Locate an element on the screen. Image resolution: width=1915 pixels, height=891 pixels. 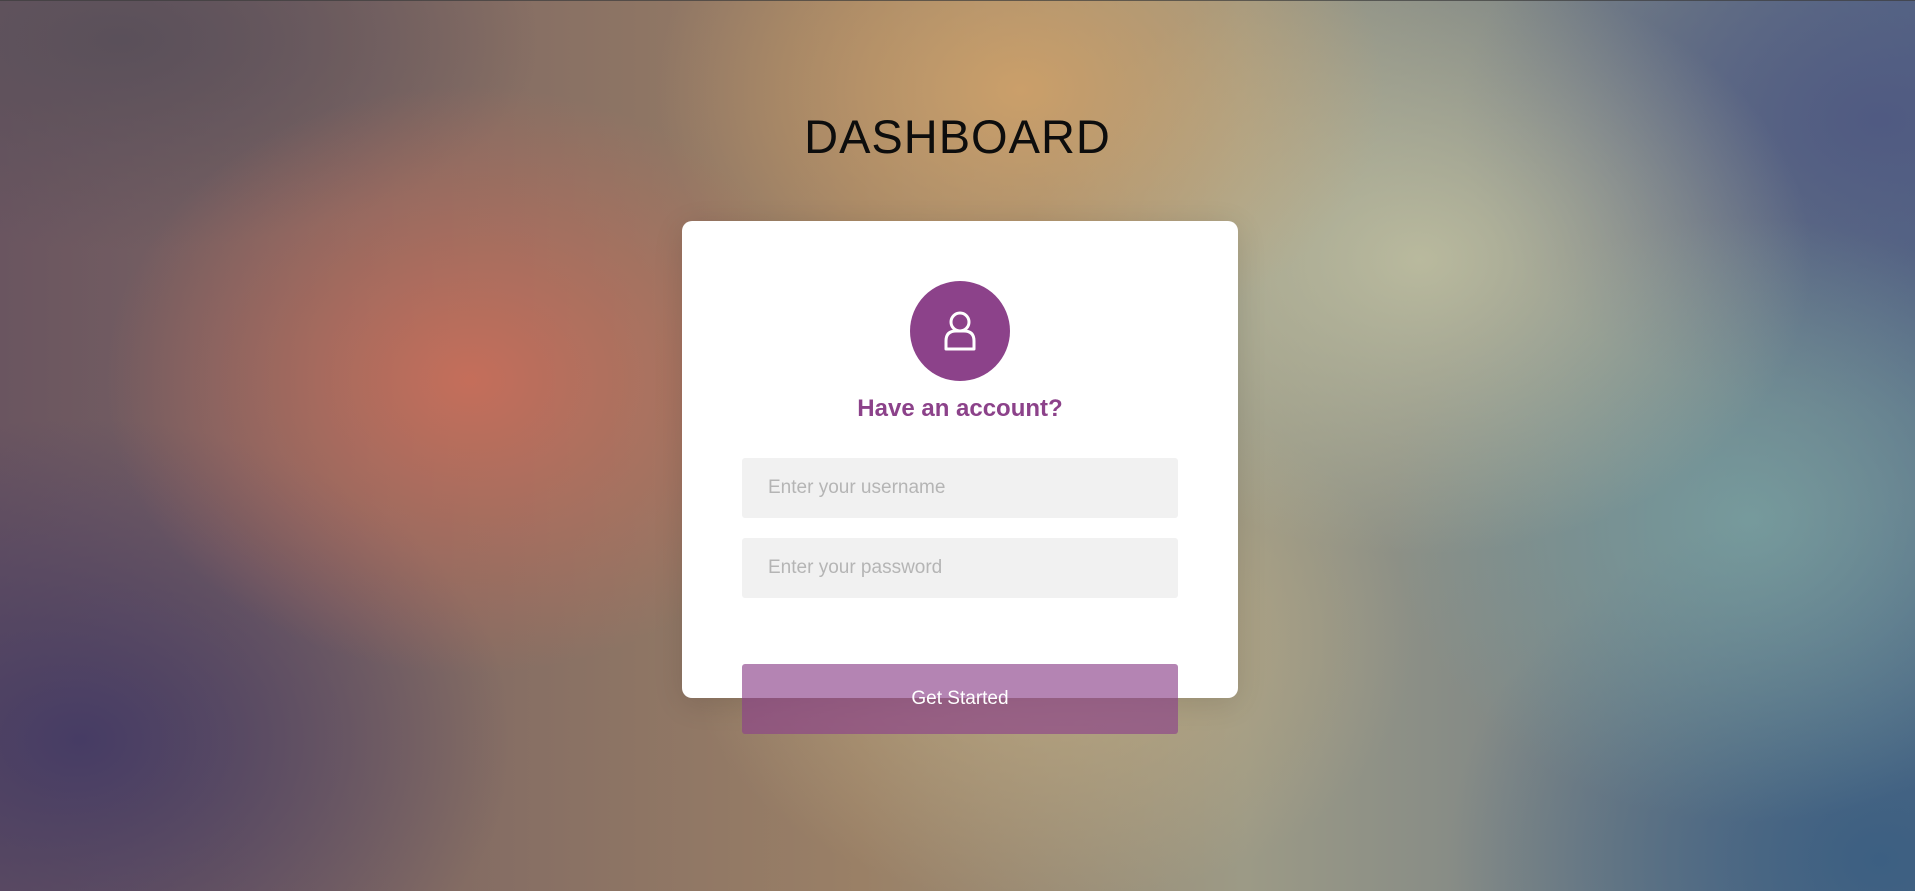
username-input is located at coordinates (960, 488).